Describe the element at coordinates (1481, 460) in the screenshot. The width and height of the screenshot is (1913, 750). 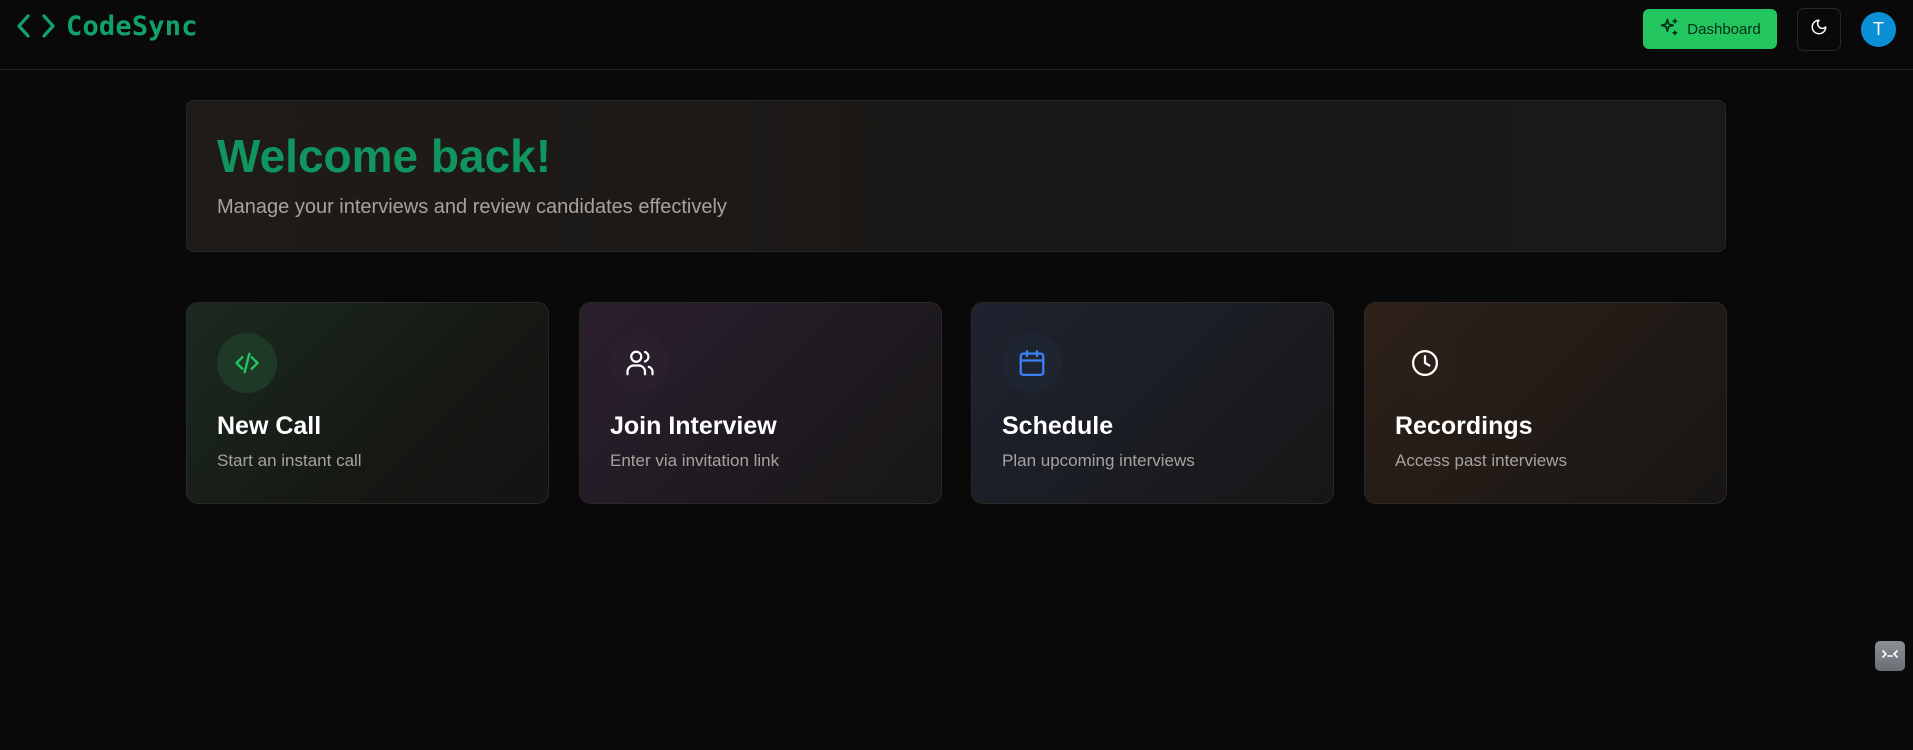
I see `card-subtitle: Access past interviews` at that location.